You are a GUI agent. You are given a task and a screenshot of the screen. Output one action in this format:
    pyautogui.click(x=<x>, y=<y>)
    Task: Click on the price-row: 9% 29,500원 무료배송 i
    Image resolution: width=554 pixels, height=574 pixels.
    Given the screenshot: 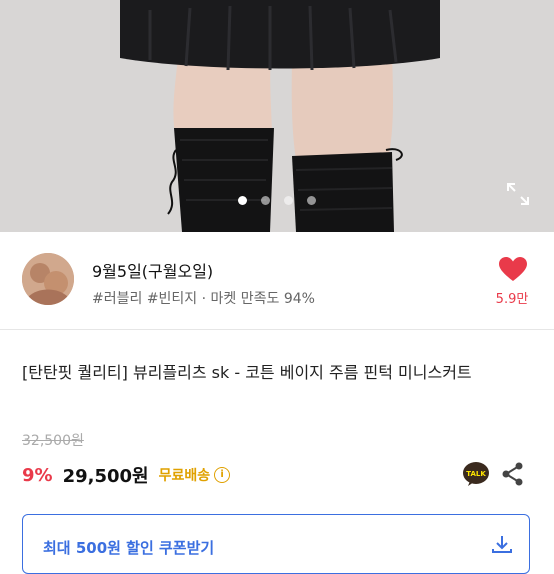 What is the action you would take?
    pyautogui.click(x=126, y=475)
    